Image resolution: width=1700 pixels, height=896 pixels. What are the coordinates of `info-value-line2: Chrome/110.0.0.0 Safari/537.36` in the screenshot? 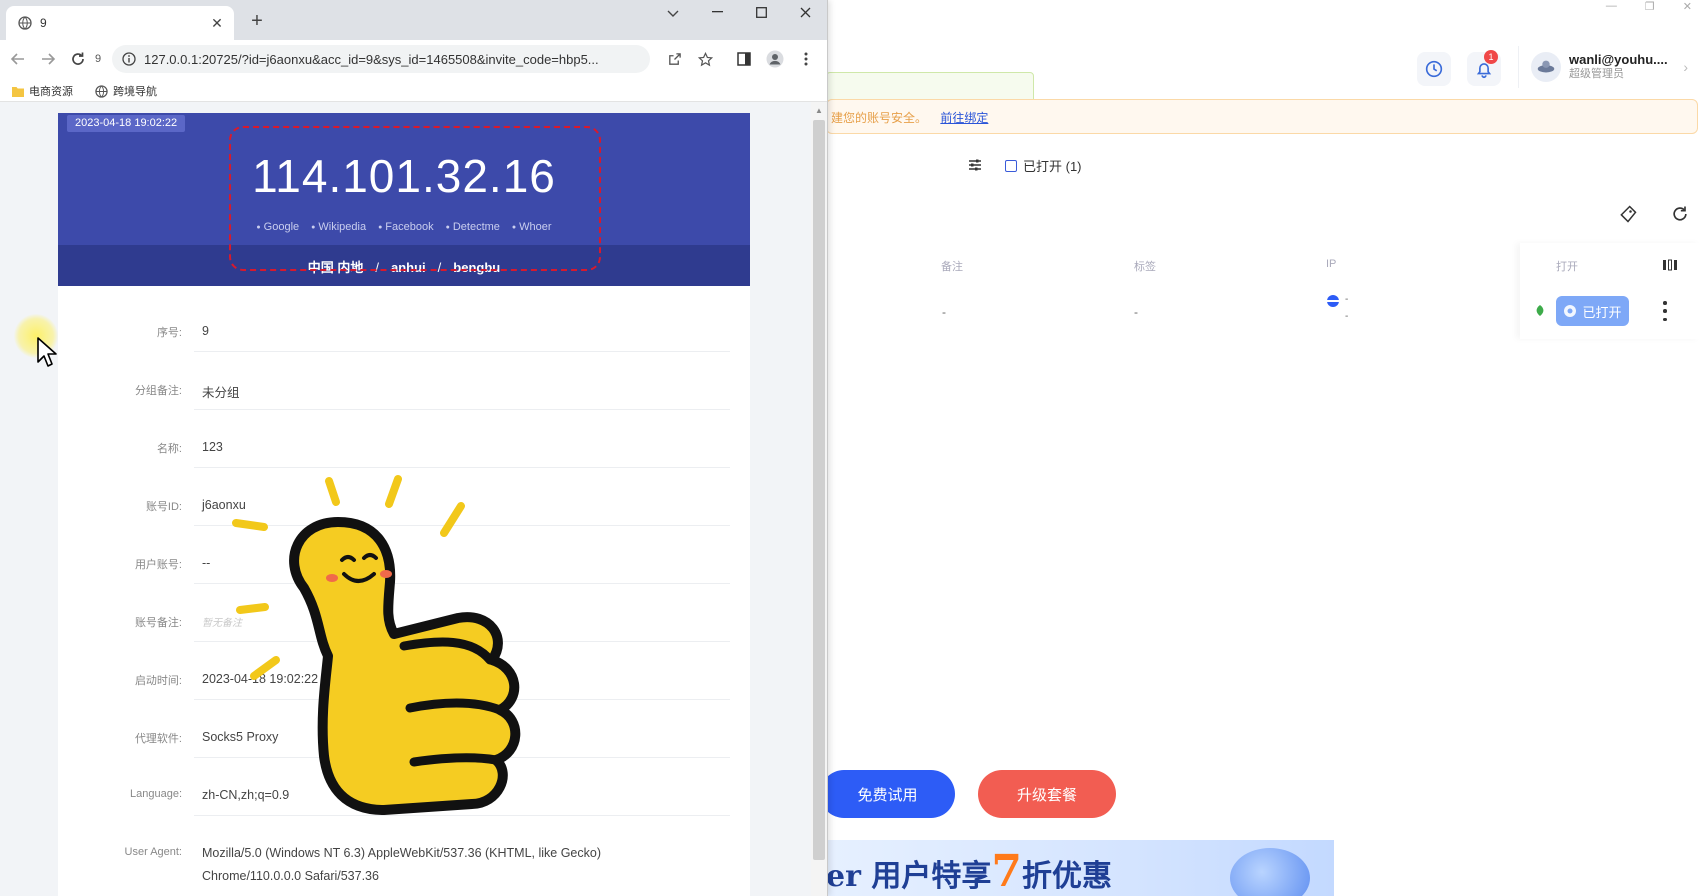 It's located at (290, 876).